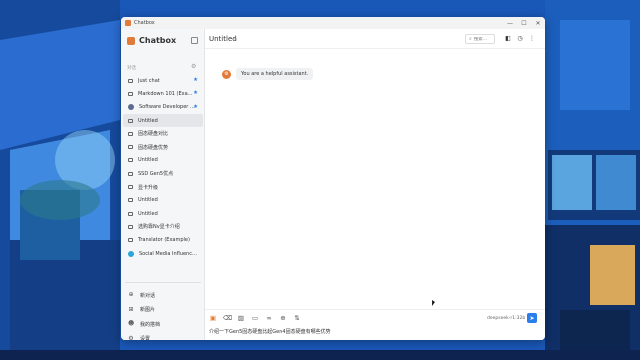 This screenshot has height=360, width=640. What do you see at coordinates (144, 23) in the screenshot?
I see `window-title: Chatbox` at bounding box center [144, 23].